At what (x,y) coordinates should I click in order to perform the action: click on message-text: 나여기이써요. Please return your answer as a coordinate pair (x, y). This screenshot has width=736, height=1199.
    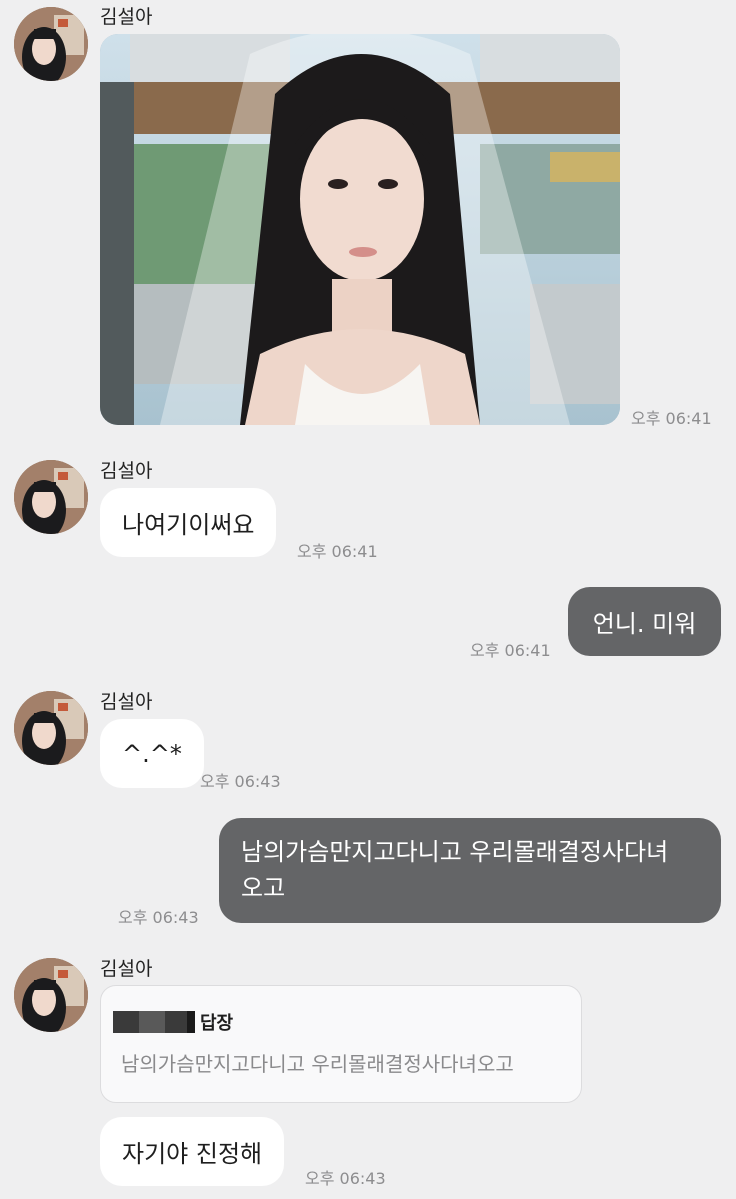
    Looking at the image, I should click on (188, 525).